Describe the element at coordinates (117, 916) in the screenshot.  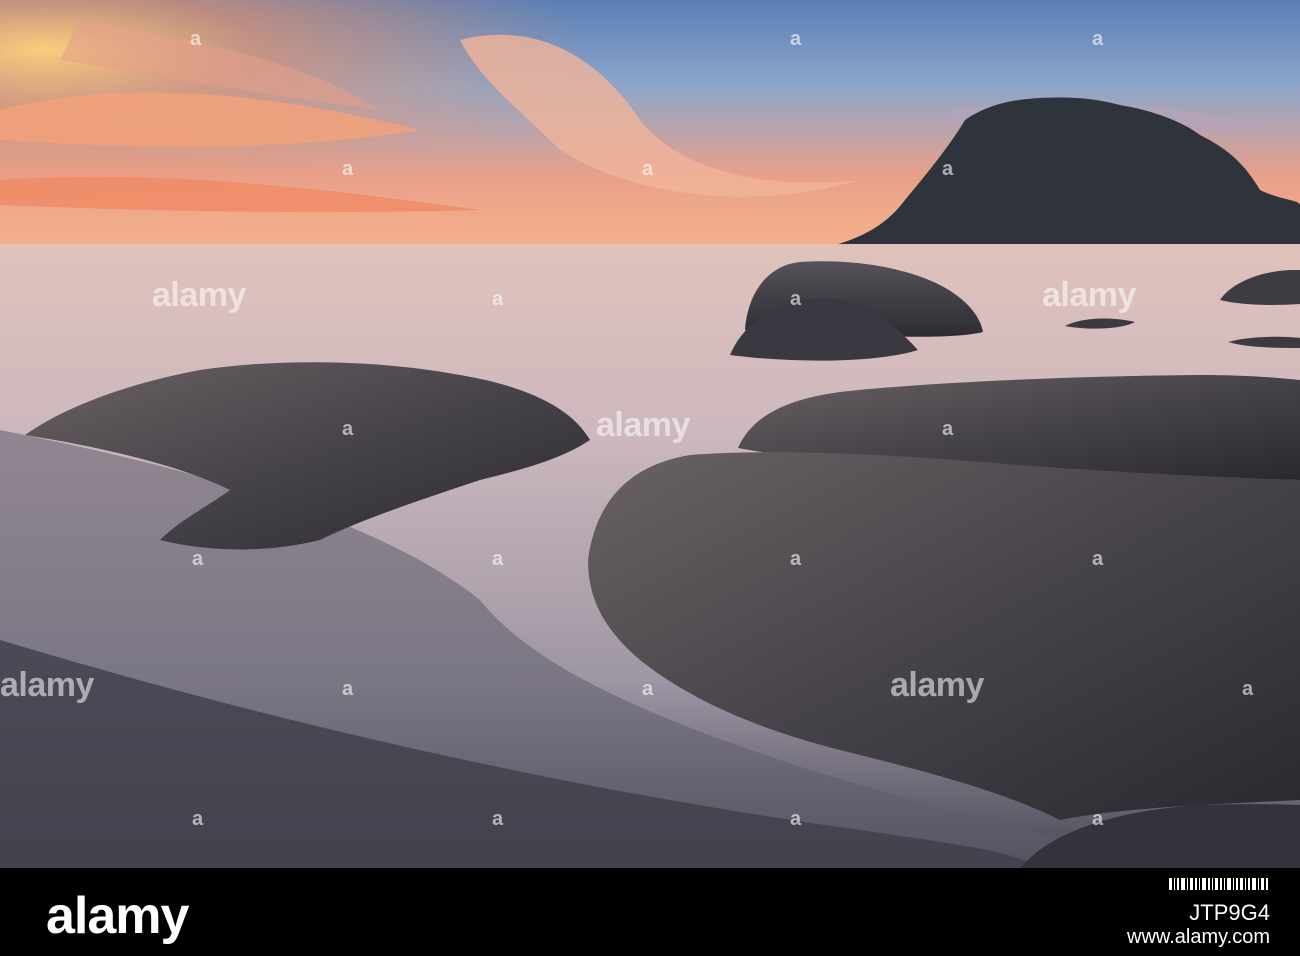
I see `brand-logo: alamy` at that location.